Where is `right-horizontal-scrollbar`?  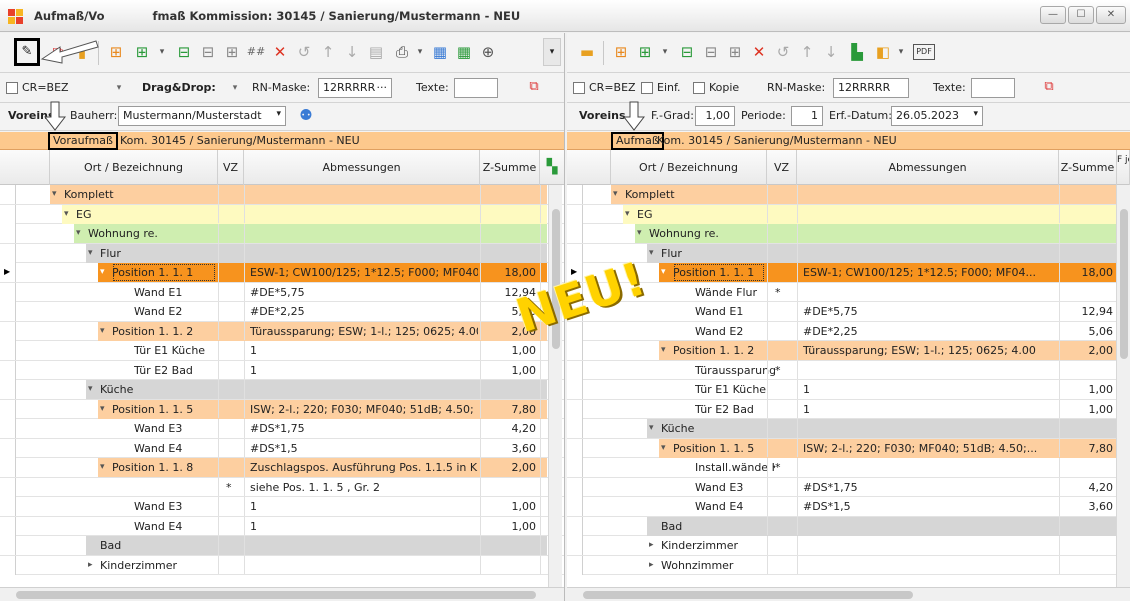 right-horizontal-scrollbar is located at coordinates (848, 594).